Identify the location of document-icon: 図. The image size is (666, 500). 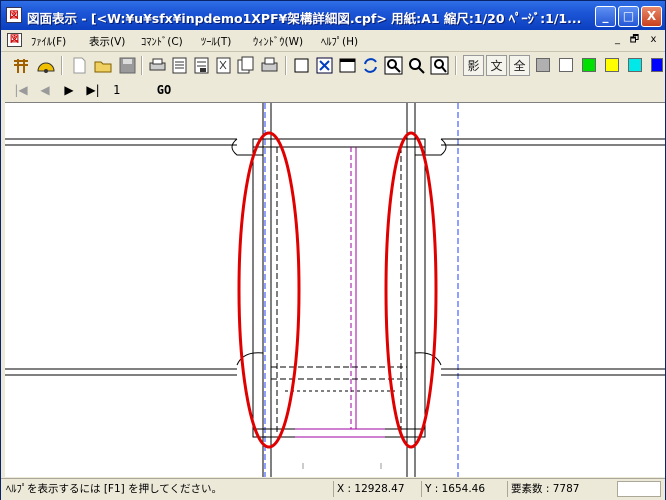
(14, 40).